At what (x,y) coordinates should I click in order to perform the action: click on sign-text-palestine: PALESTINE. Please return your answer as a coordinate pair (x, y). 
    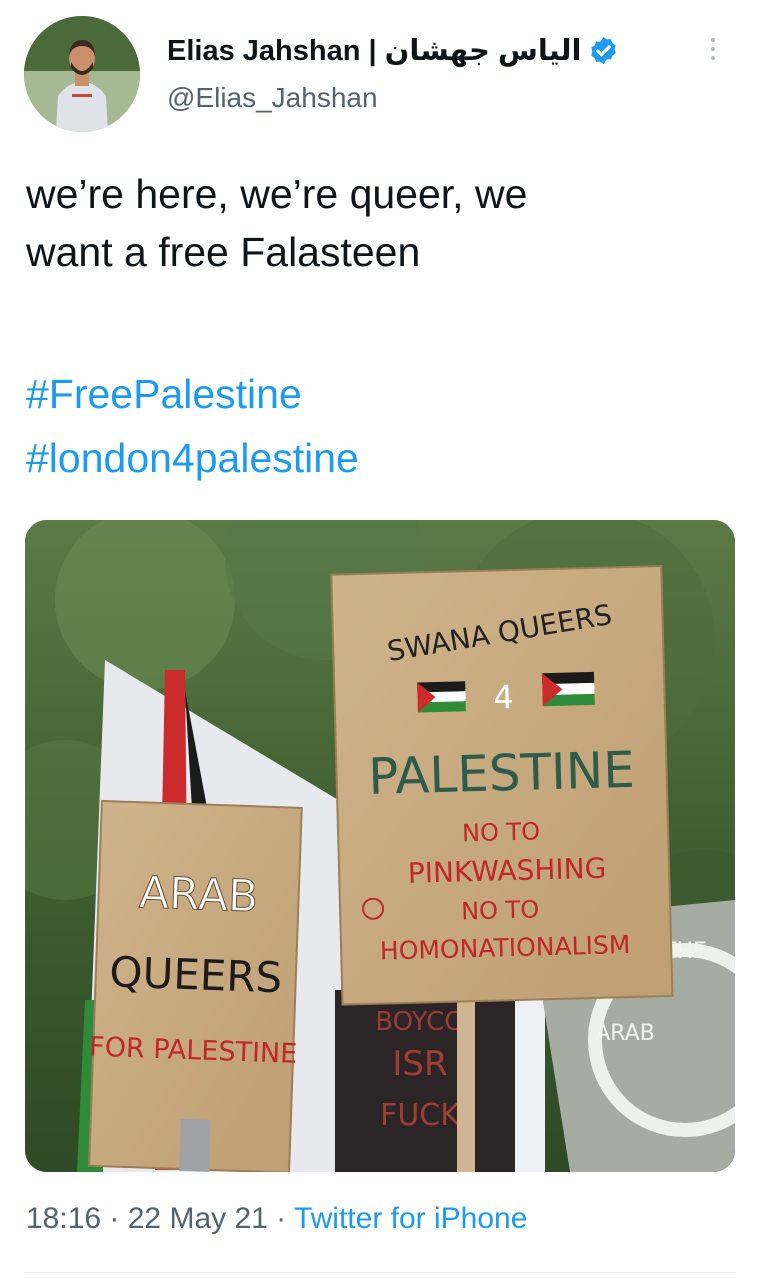
    Looking at the image, I should click on (502, 773).